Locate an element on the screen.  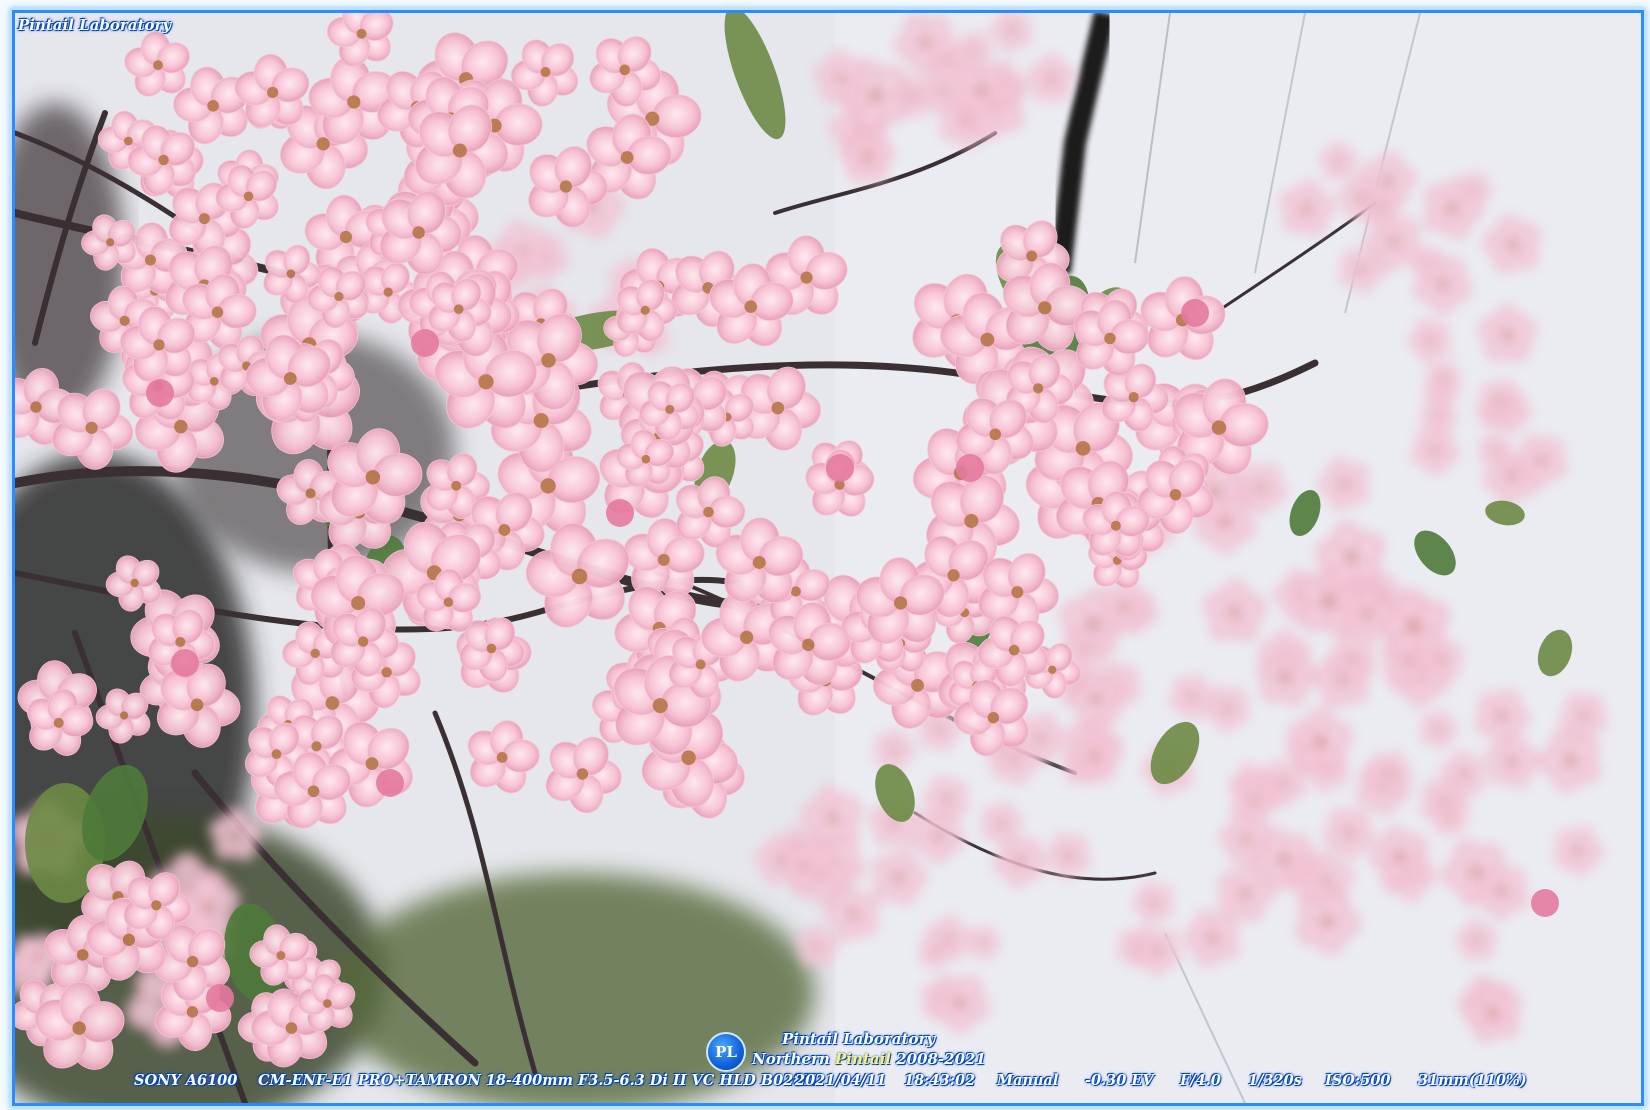
watermark-center-subtitle: Northern Pintail 2008-2021 is located at coordinates (869, 1059).